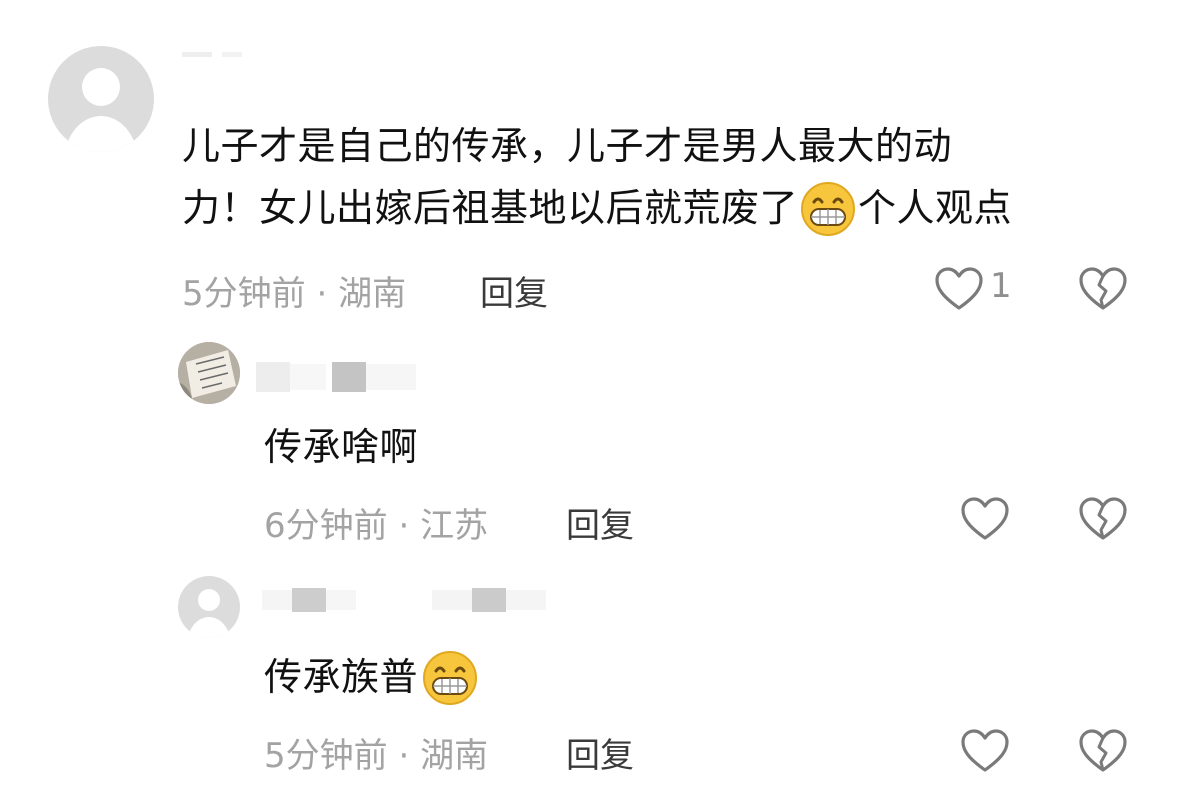  Describe the element at coordinates (326, 756) in the screenshot. I see `reply-time: 5分钟前` at that location.